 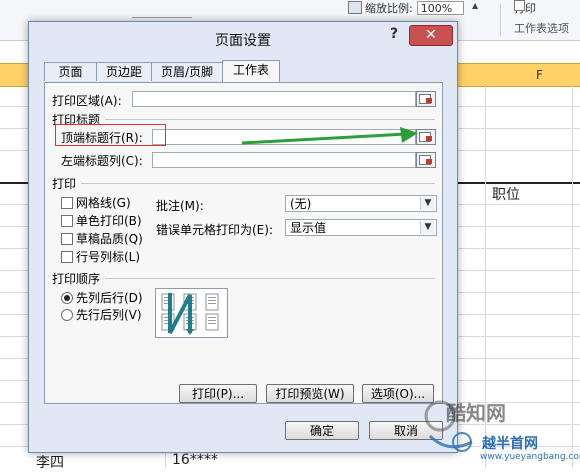 What do you see at coordinates (361, 227) in the screenshot?
I see `cell-errors-select: 显示值 ▼` at bounding box center [361, 227].